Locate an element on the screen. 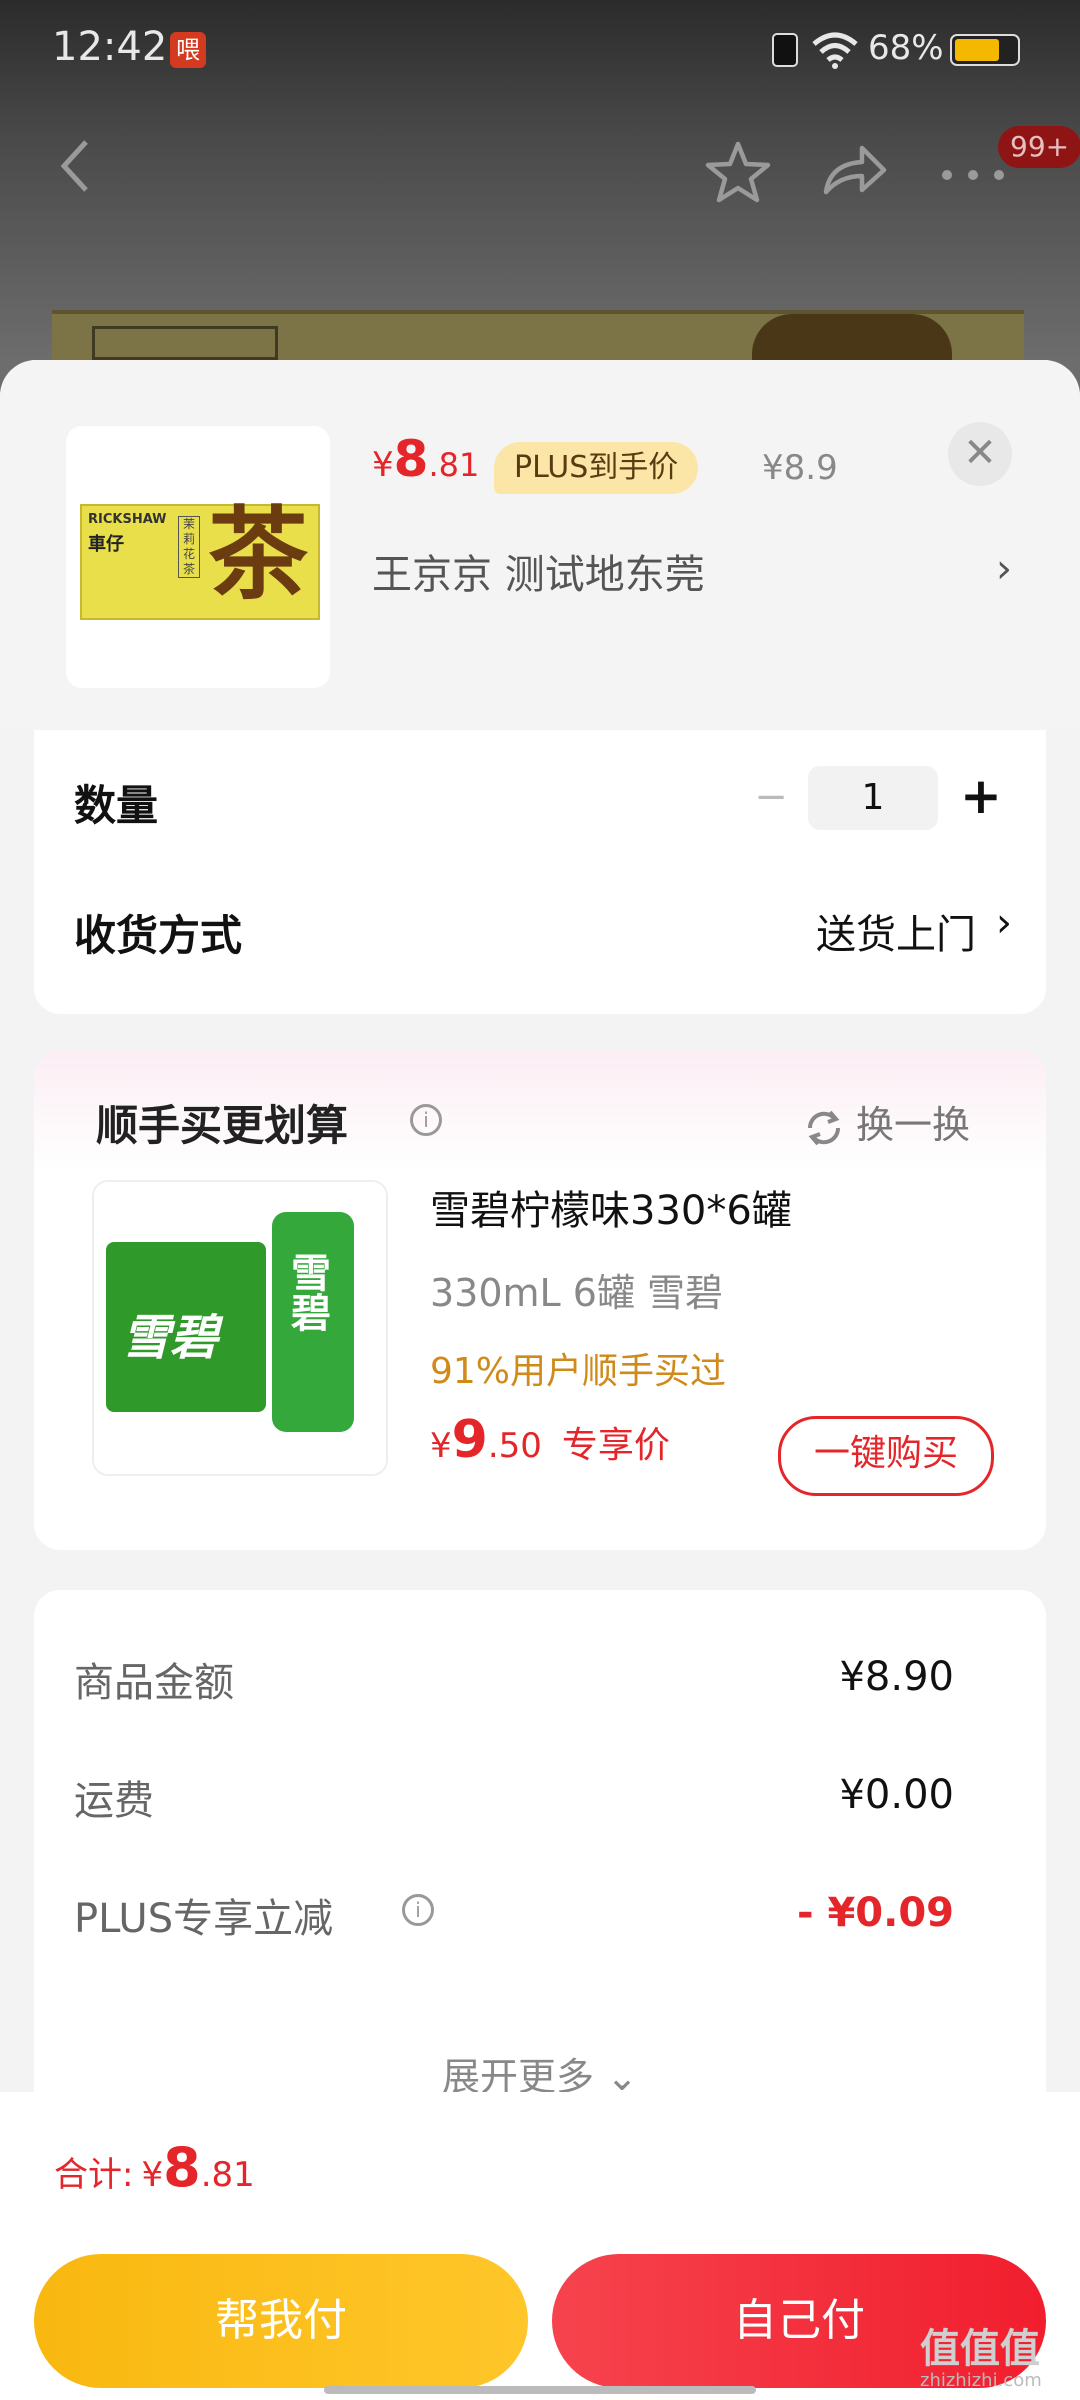  quantity-label: 数量 is located at coordinates (116, 805).